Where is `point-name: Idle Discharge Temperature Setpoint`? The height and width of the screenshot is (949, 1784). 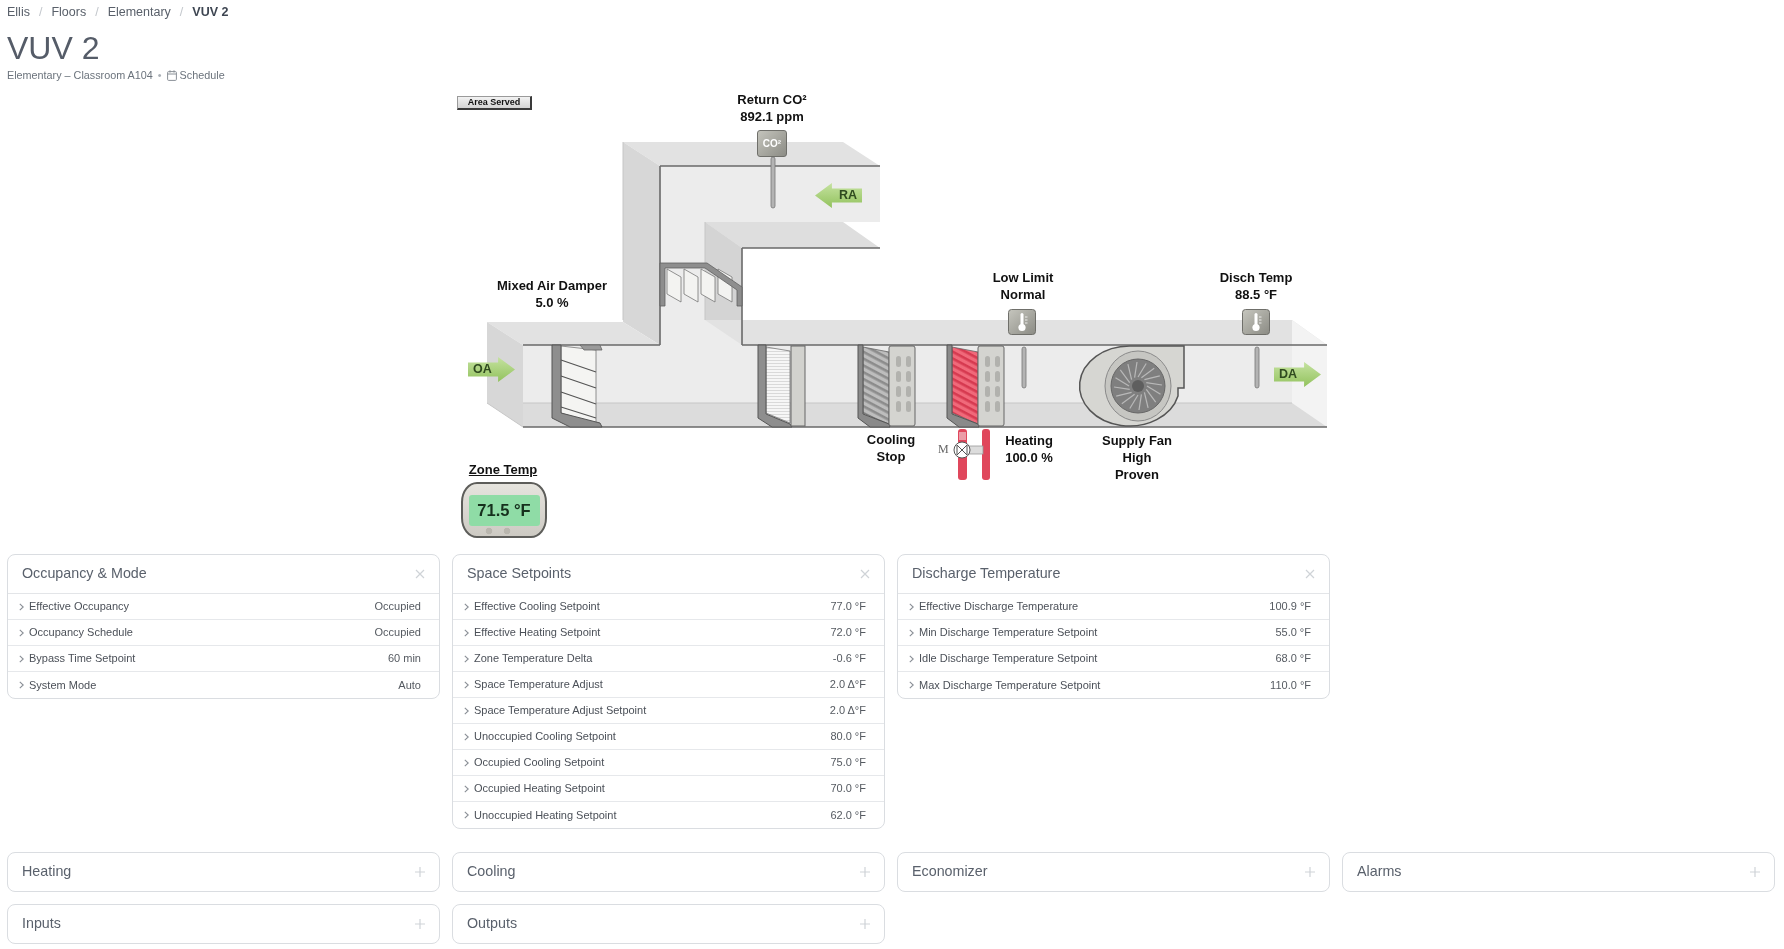 point-name: Idle Discharge Temperature Setpoint is located at coordinates (1008, 659).